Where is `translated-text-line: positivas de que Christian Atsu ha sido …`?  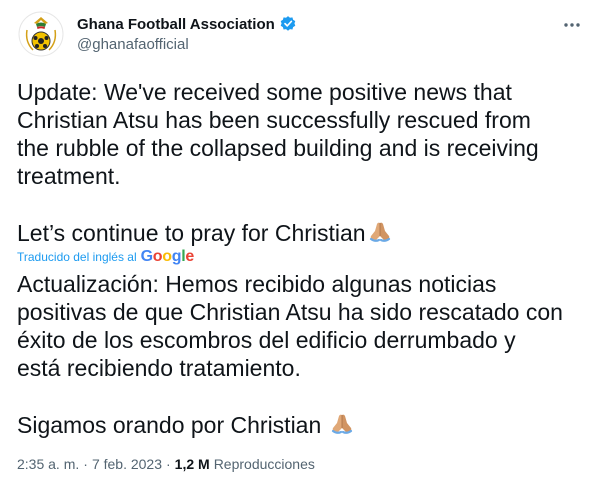
translated-text-line: positivas de que Christian Atsu ha sido … is located at coordinates (290, 312).